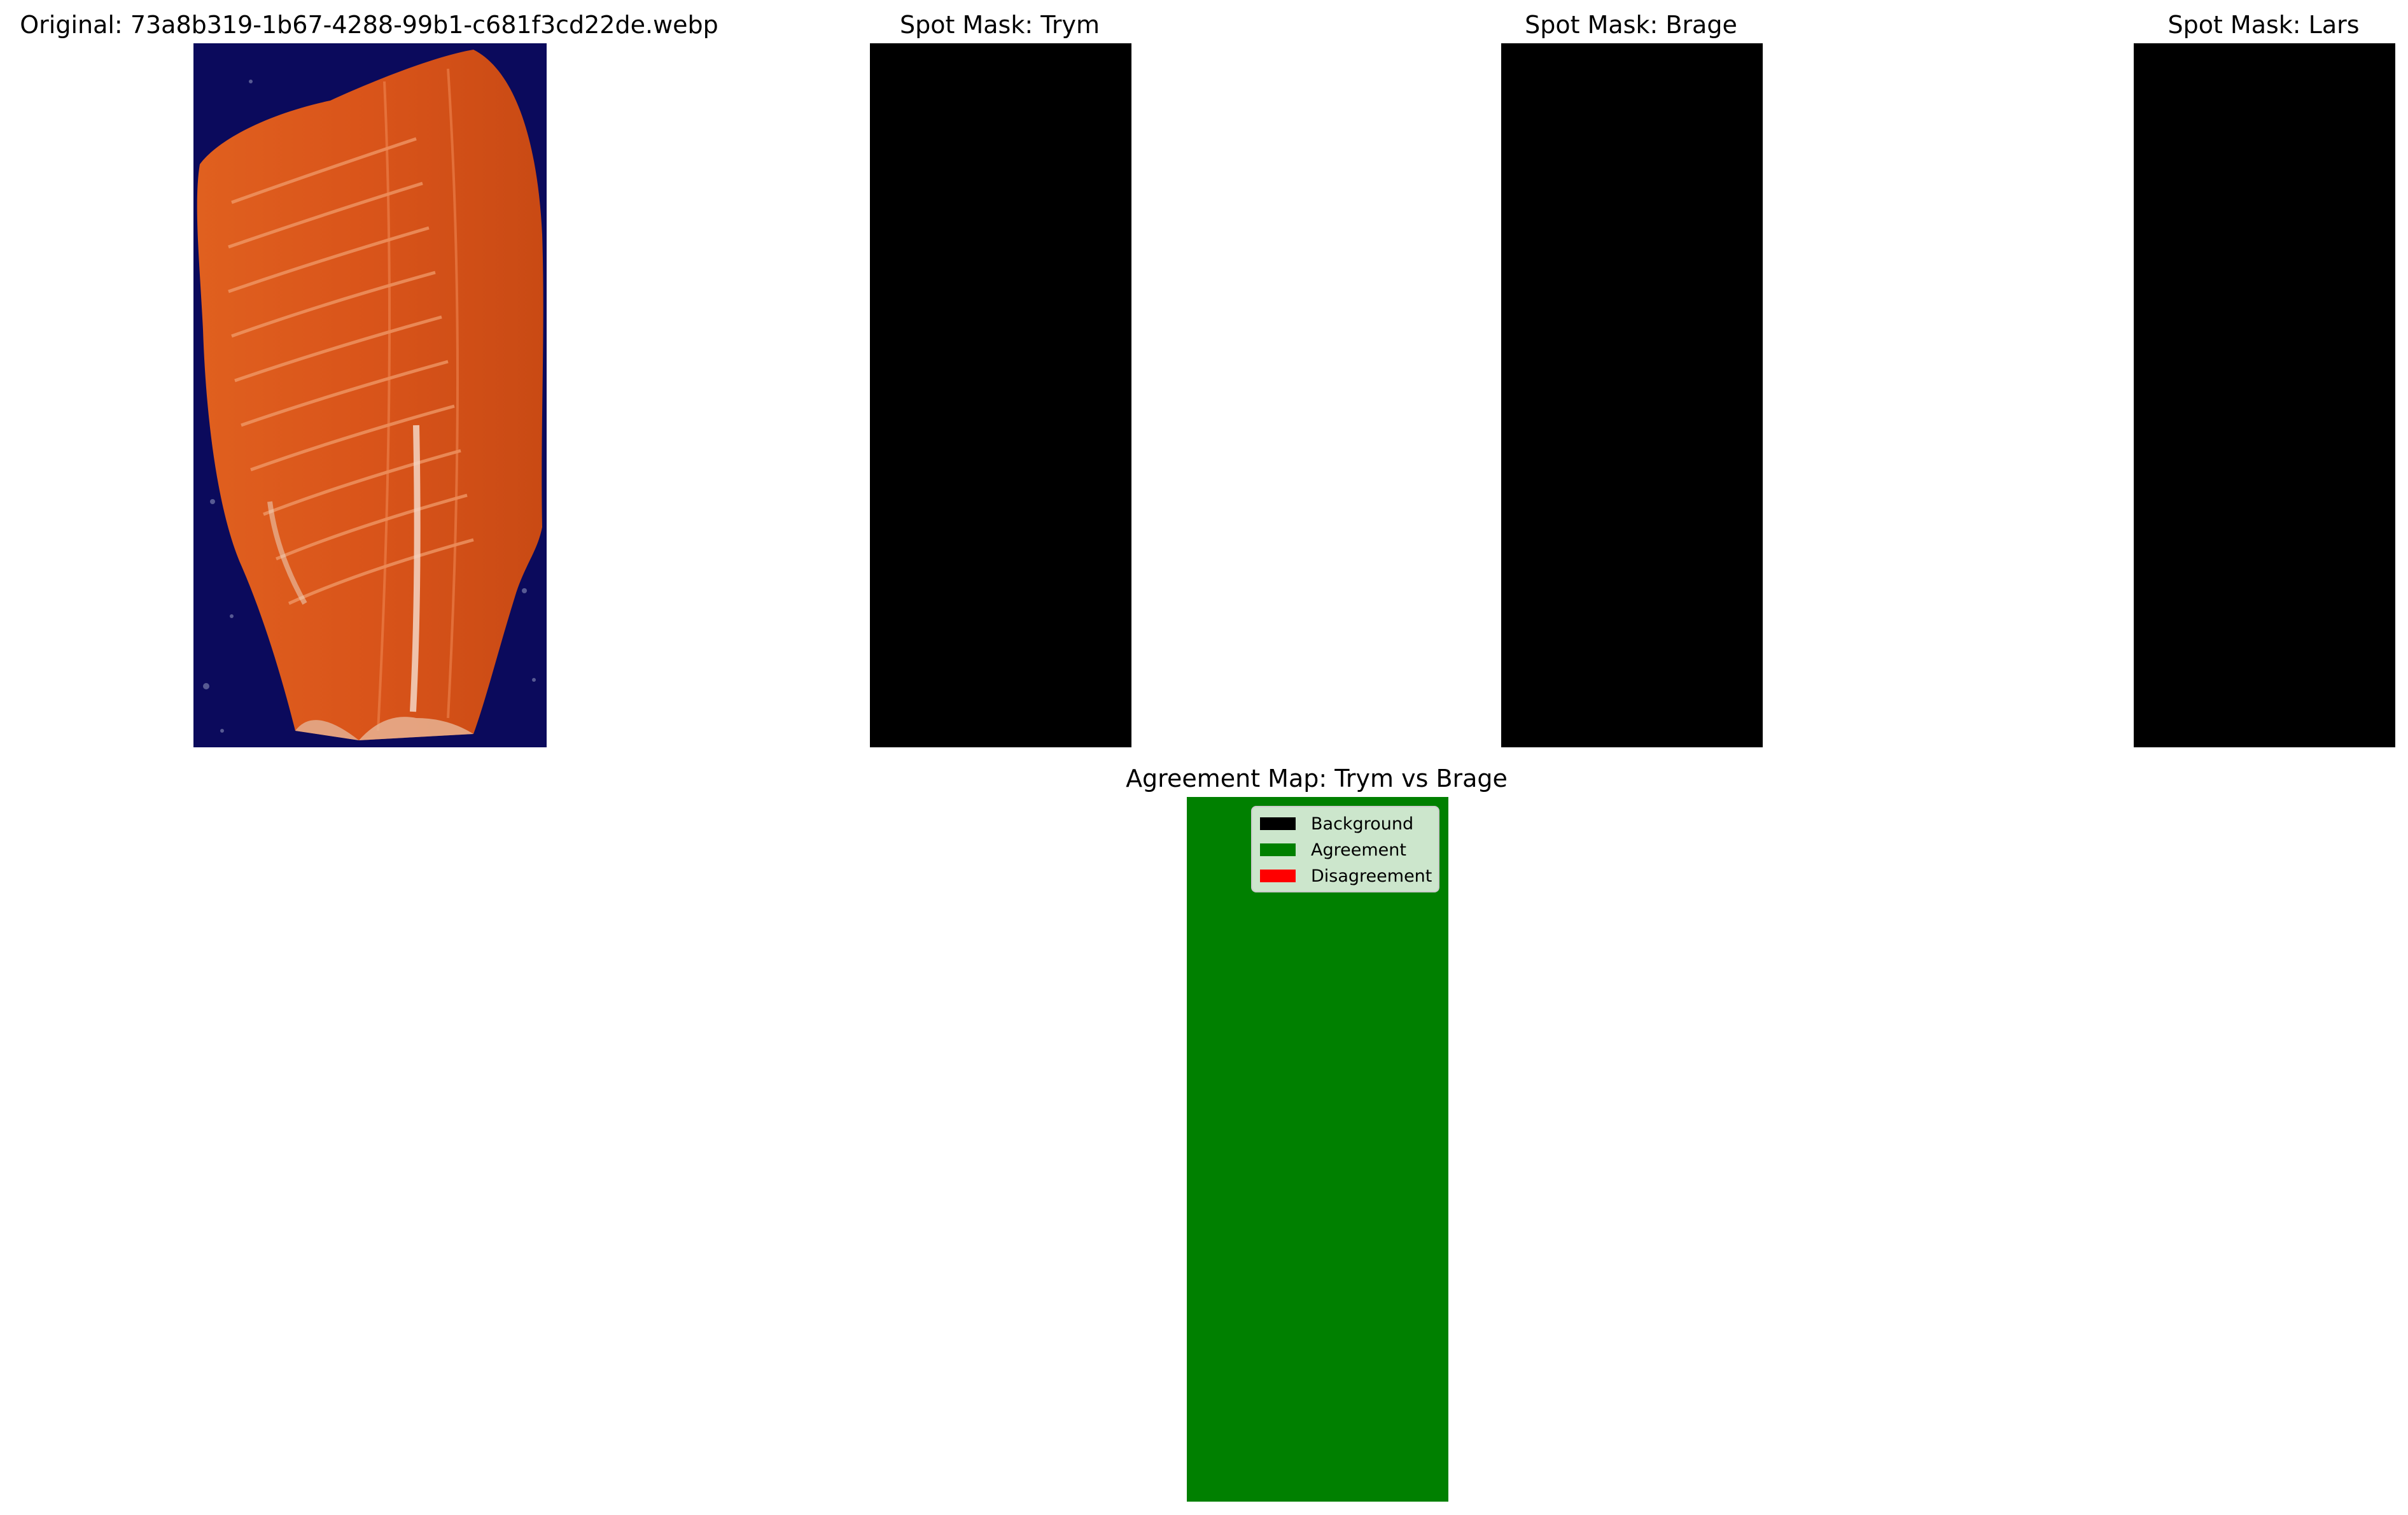 The image size is (2408, 1515). I want to click on spot-mask-brage-title: Spot Mask: Brage, so click(1631, 25).